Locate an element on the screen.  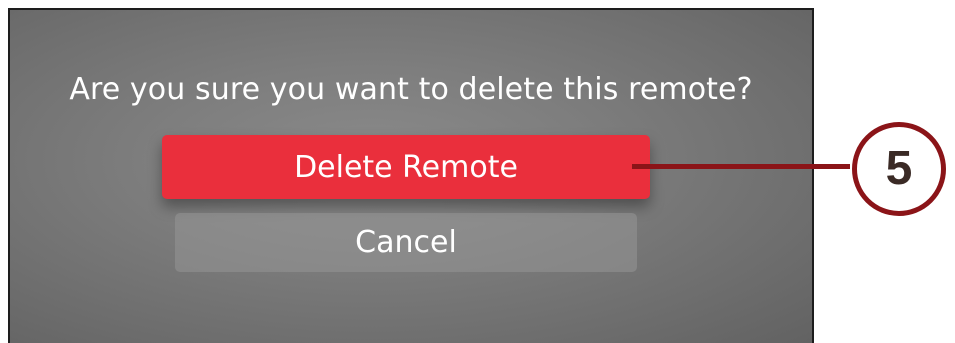
callout-step-badge: 5 is located at coordinates (899, 169).